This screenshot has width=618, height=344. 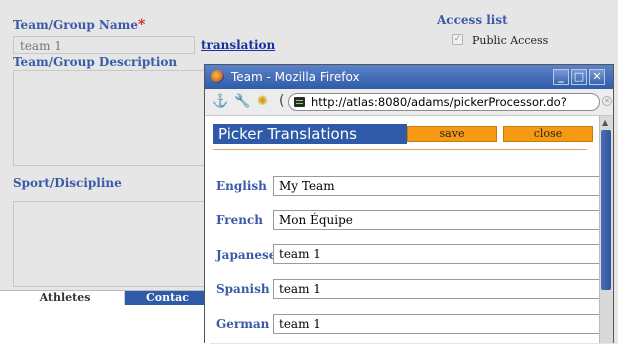 I want to click on wrench-icon: 🔧, so click(x=242, y=102).